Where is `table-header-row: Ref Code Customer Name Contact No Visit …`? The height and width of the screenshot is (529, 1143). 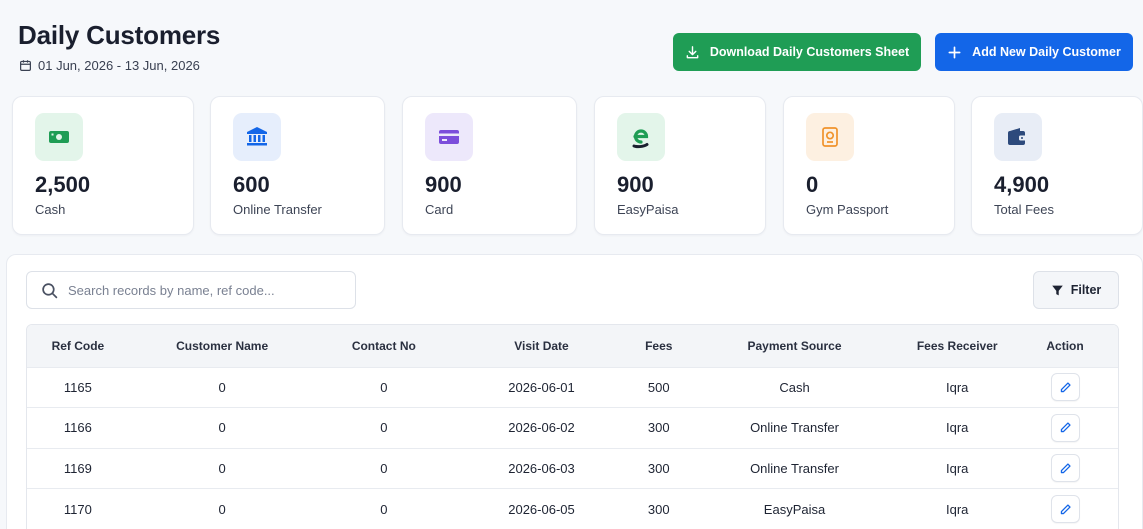
table-header-row: Ref Code Customer Name Contact No Visit … is located at coordinates (572, 346).